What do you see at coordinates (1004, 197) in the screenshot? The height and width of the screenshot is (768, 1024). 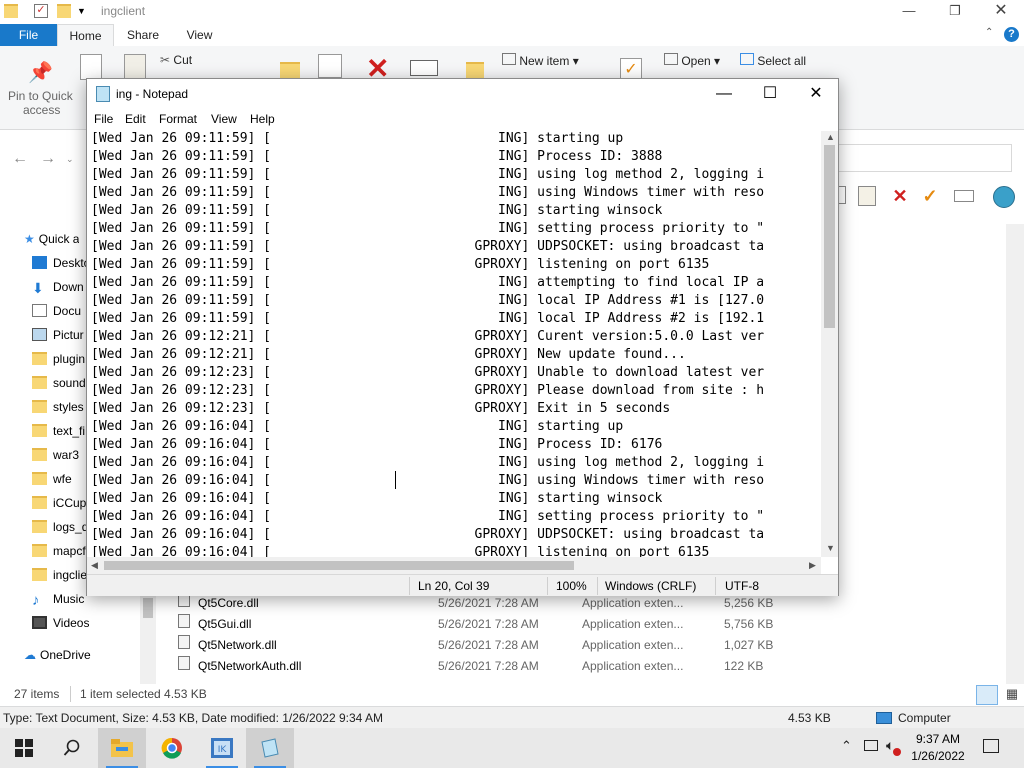 I see `globe-icon` at bounding box center [1004, 197].